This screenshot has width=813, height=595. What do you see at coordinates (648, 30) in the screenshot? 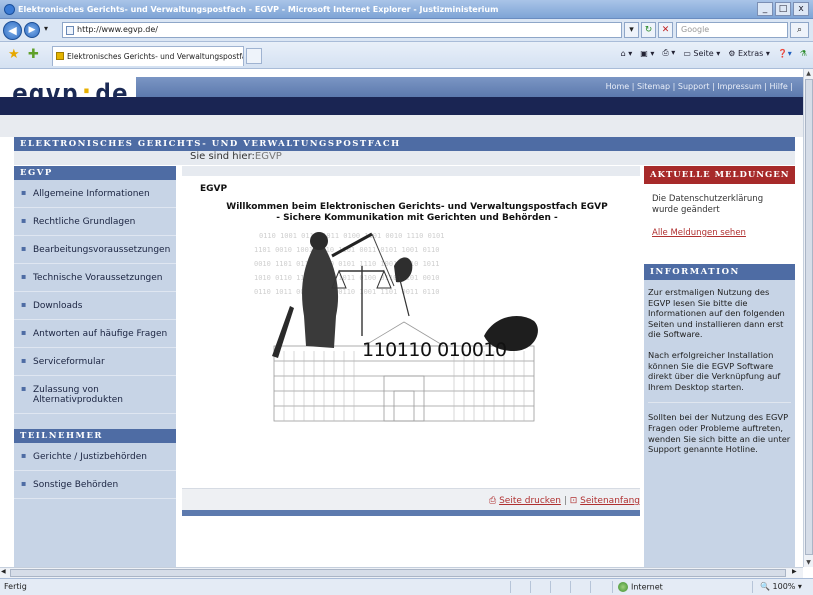
I see `refresh-icon: ↻` at bounding box center [648, 30].